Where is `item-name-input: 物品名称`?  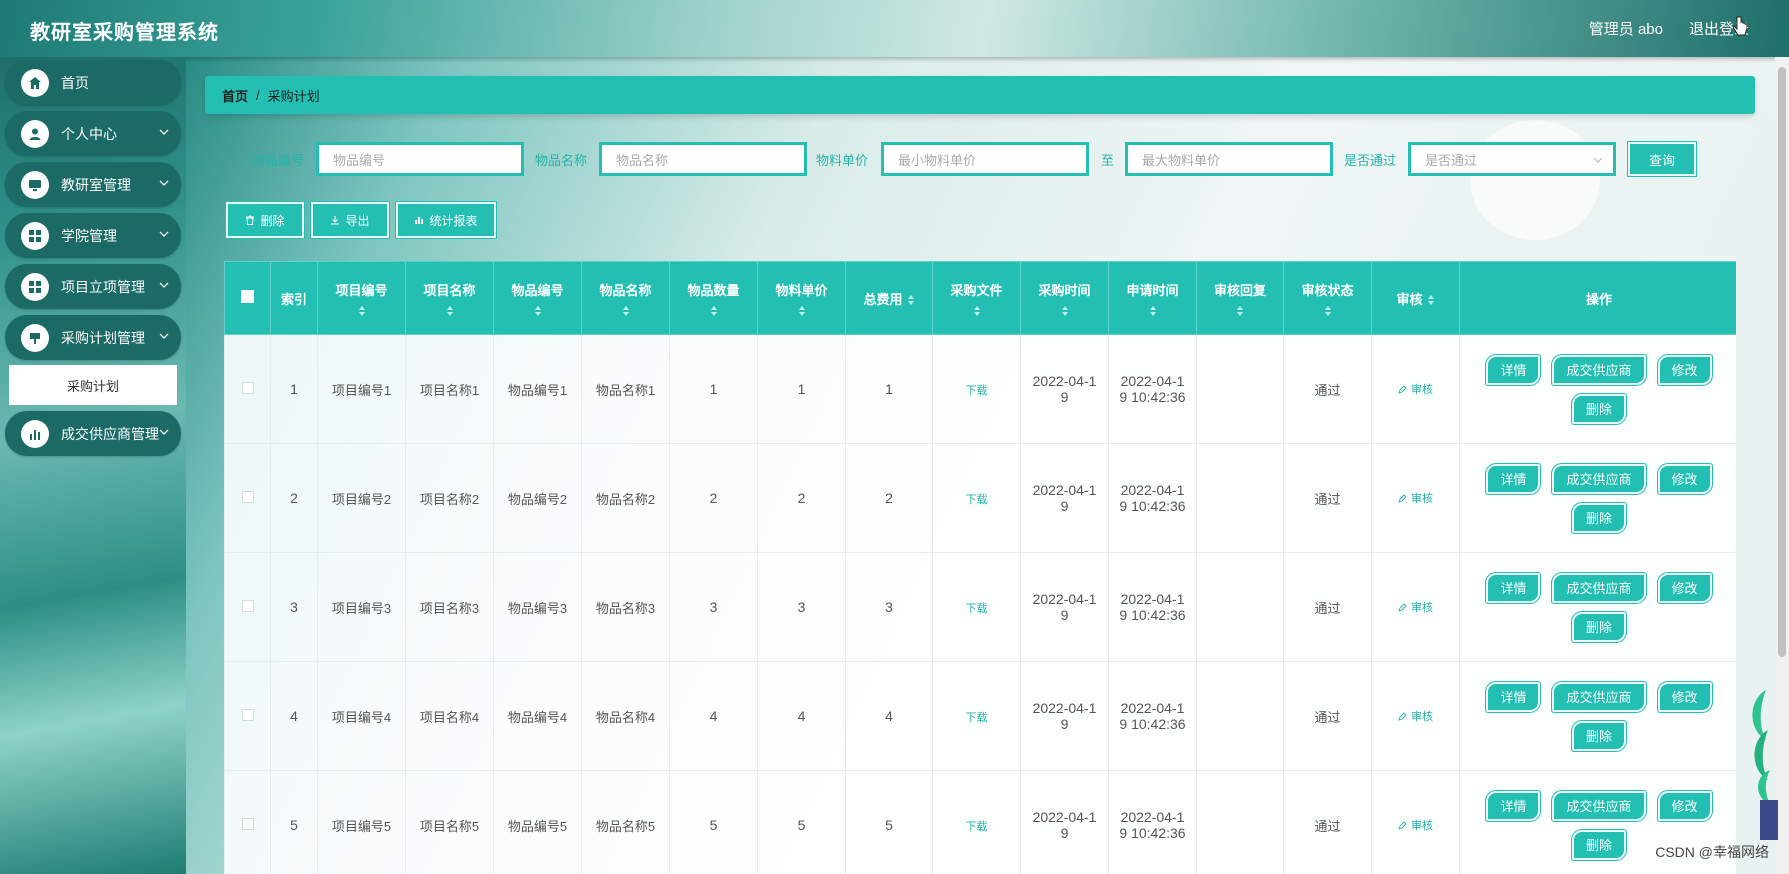 item-name-input: 物品名称 is located at coordinates (703, 159).